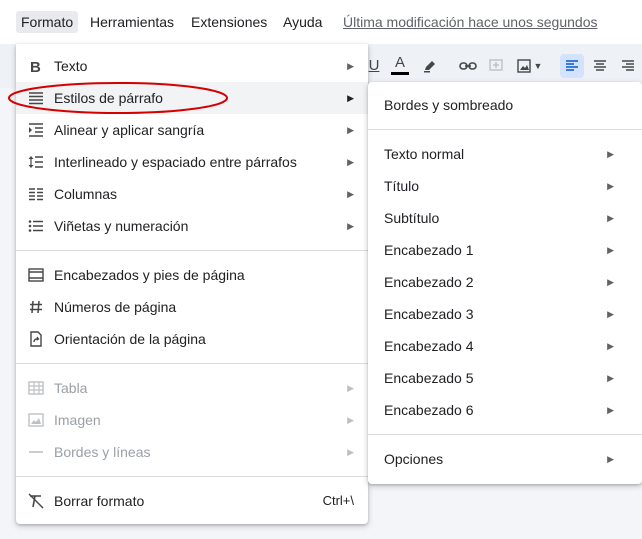  Describe the element at coordinates (71, 66) in the screenshot. I see `menu-item-label: Texto` at that location.